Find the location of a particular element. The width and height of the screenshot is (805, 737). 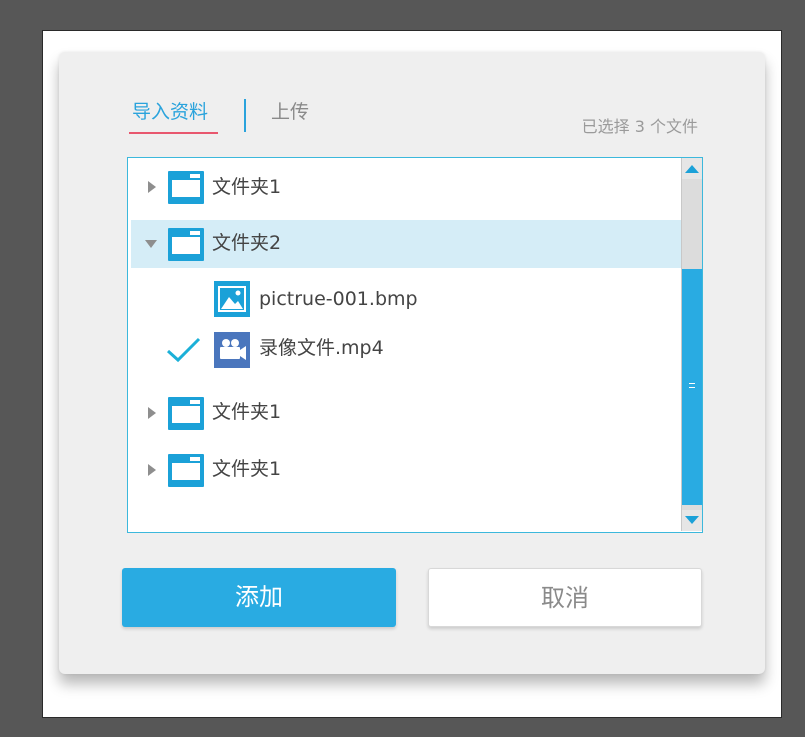

scroll-thumb is located at coordinates (692, 387).